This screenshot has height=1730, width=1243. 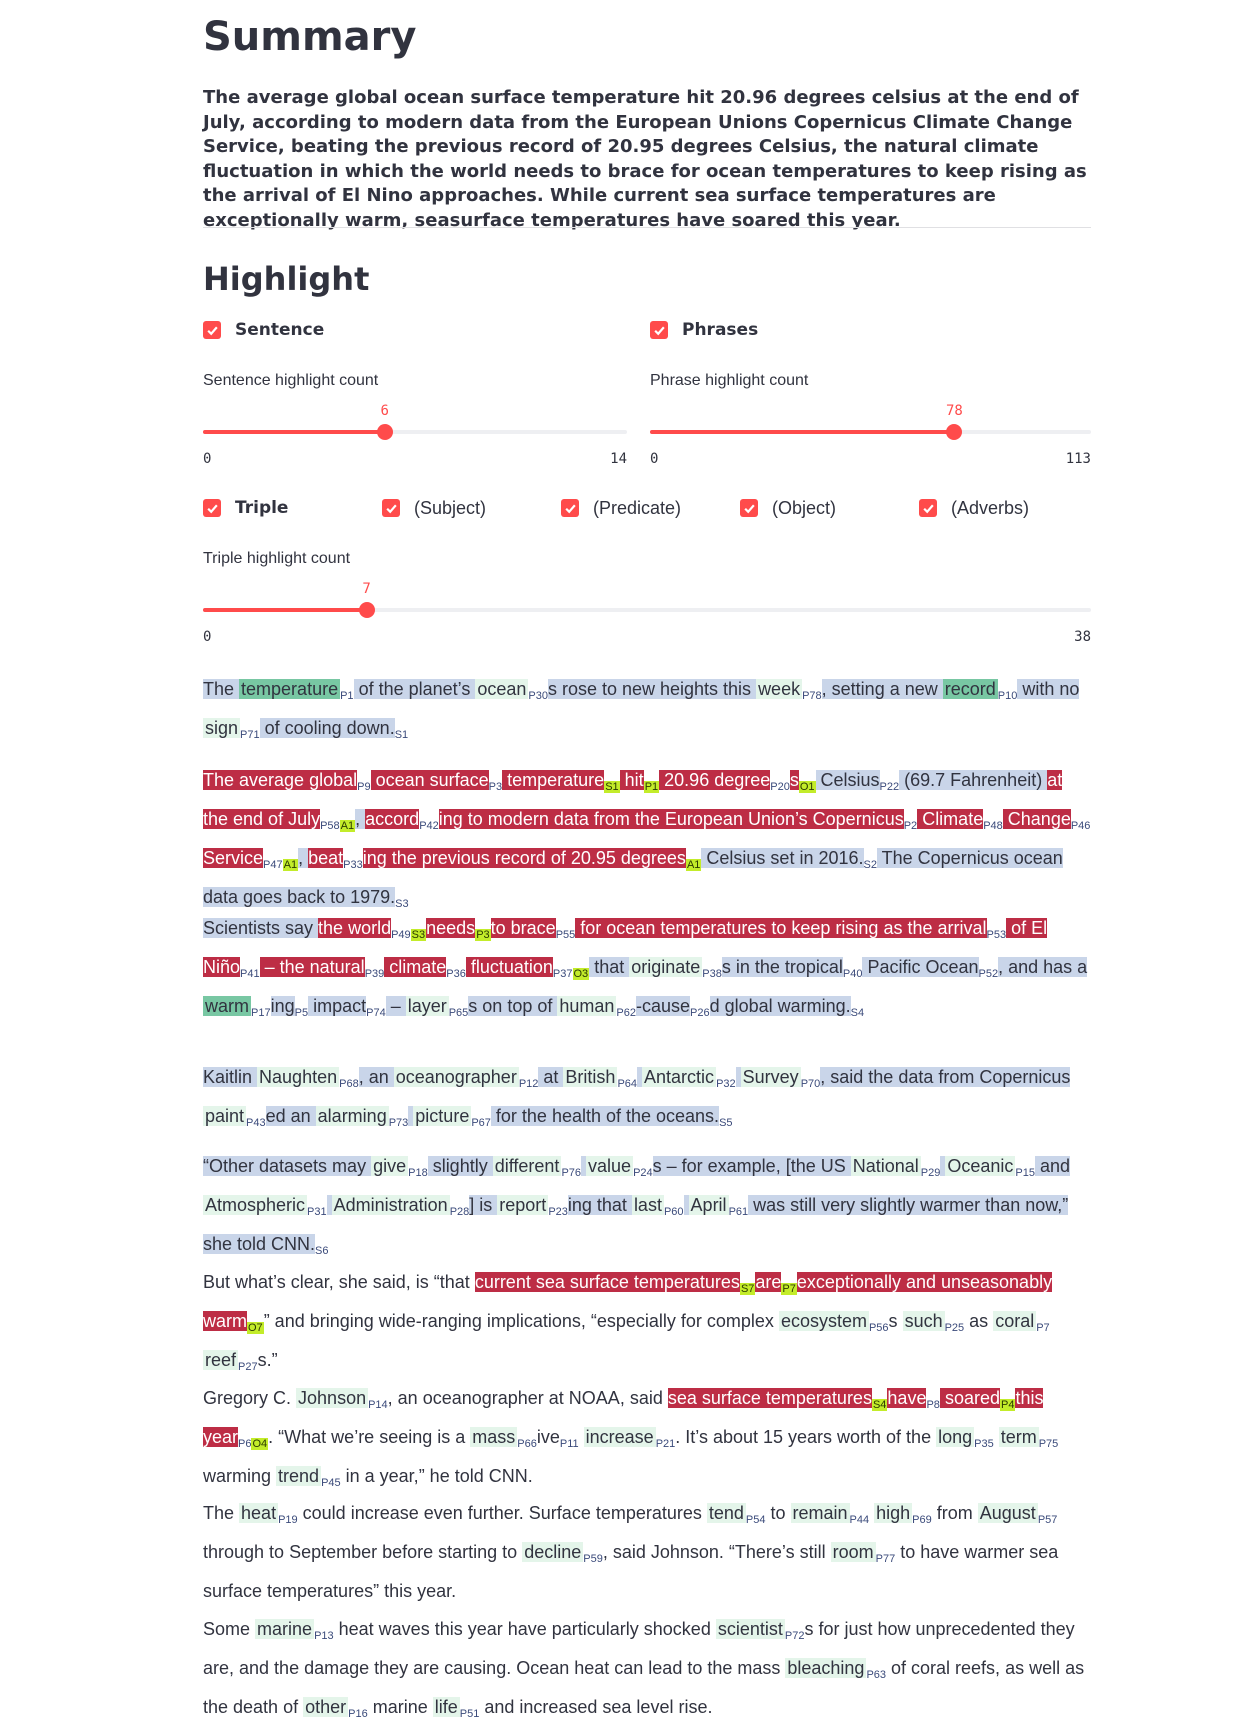 I want to click on phrase-tag: P47, so click(x=273, y=865).